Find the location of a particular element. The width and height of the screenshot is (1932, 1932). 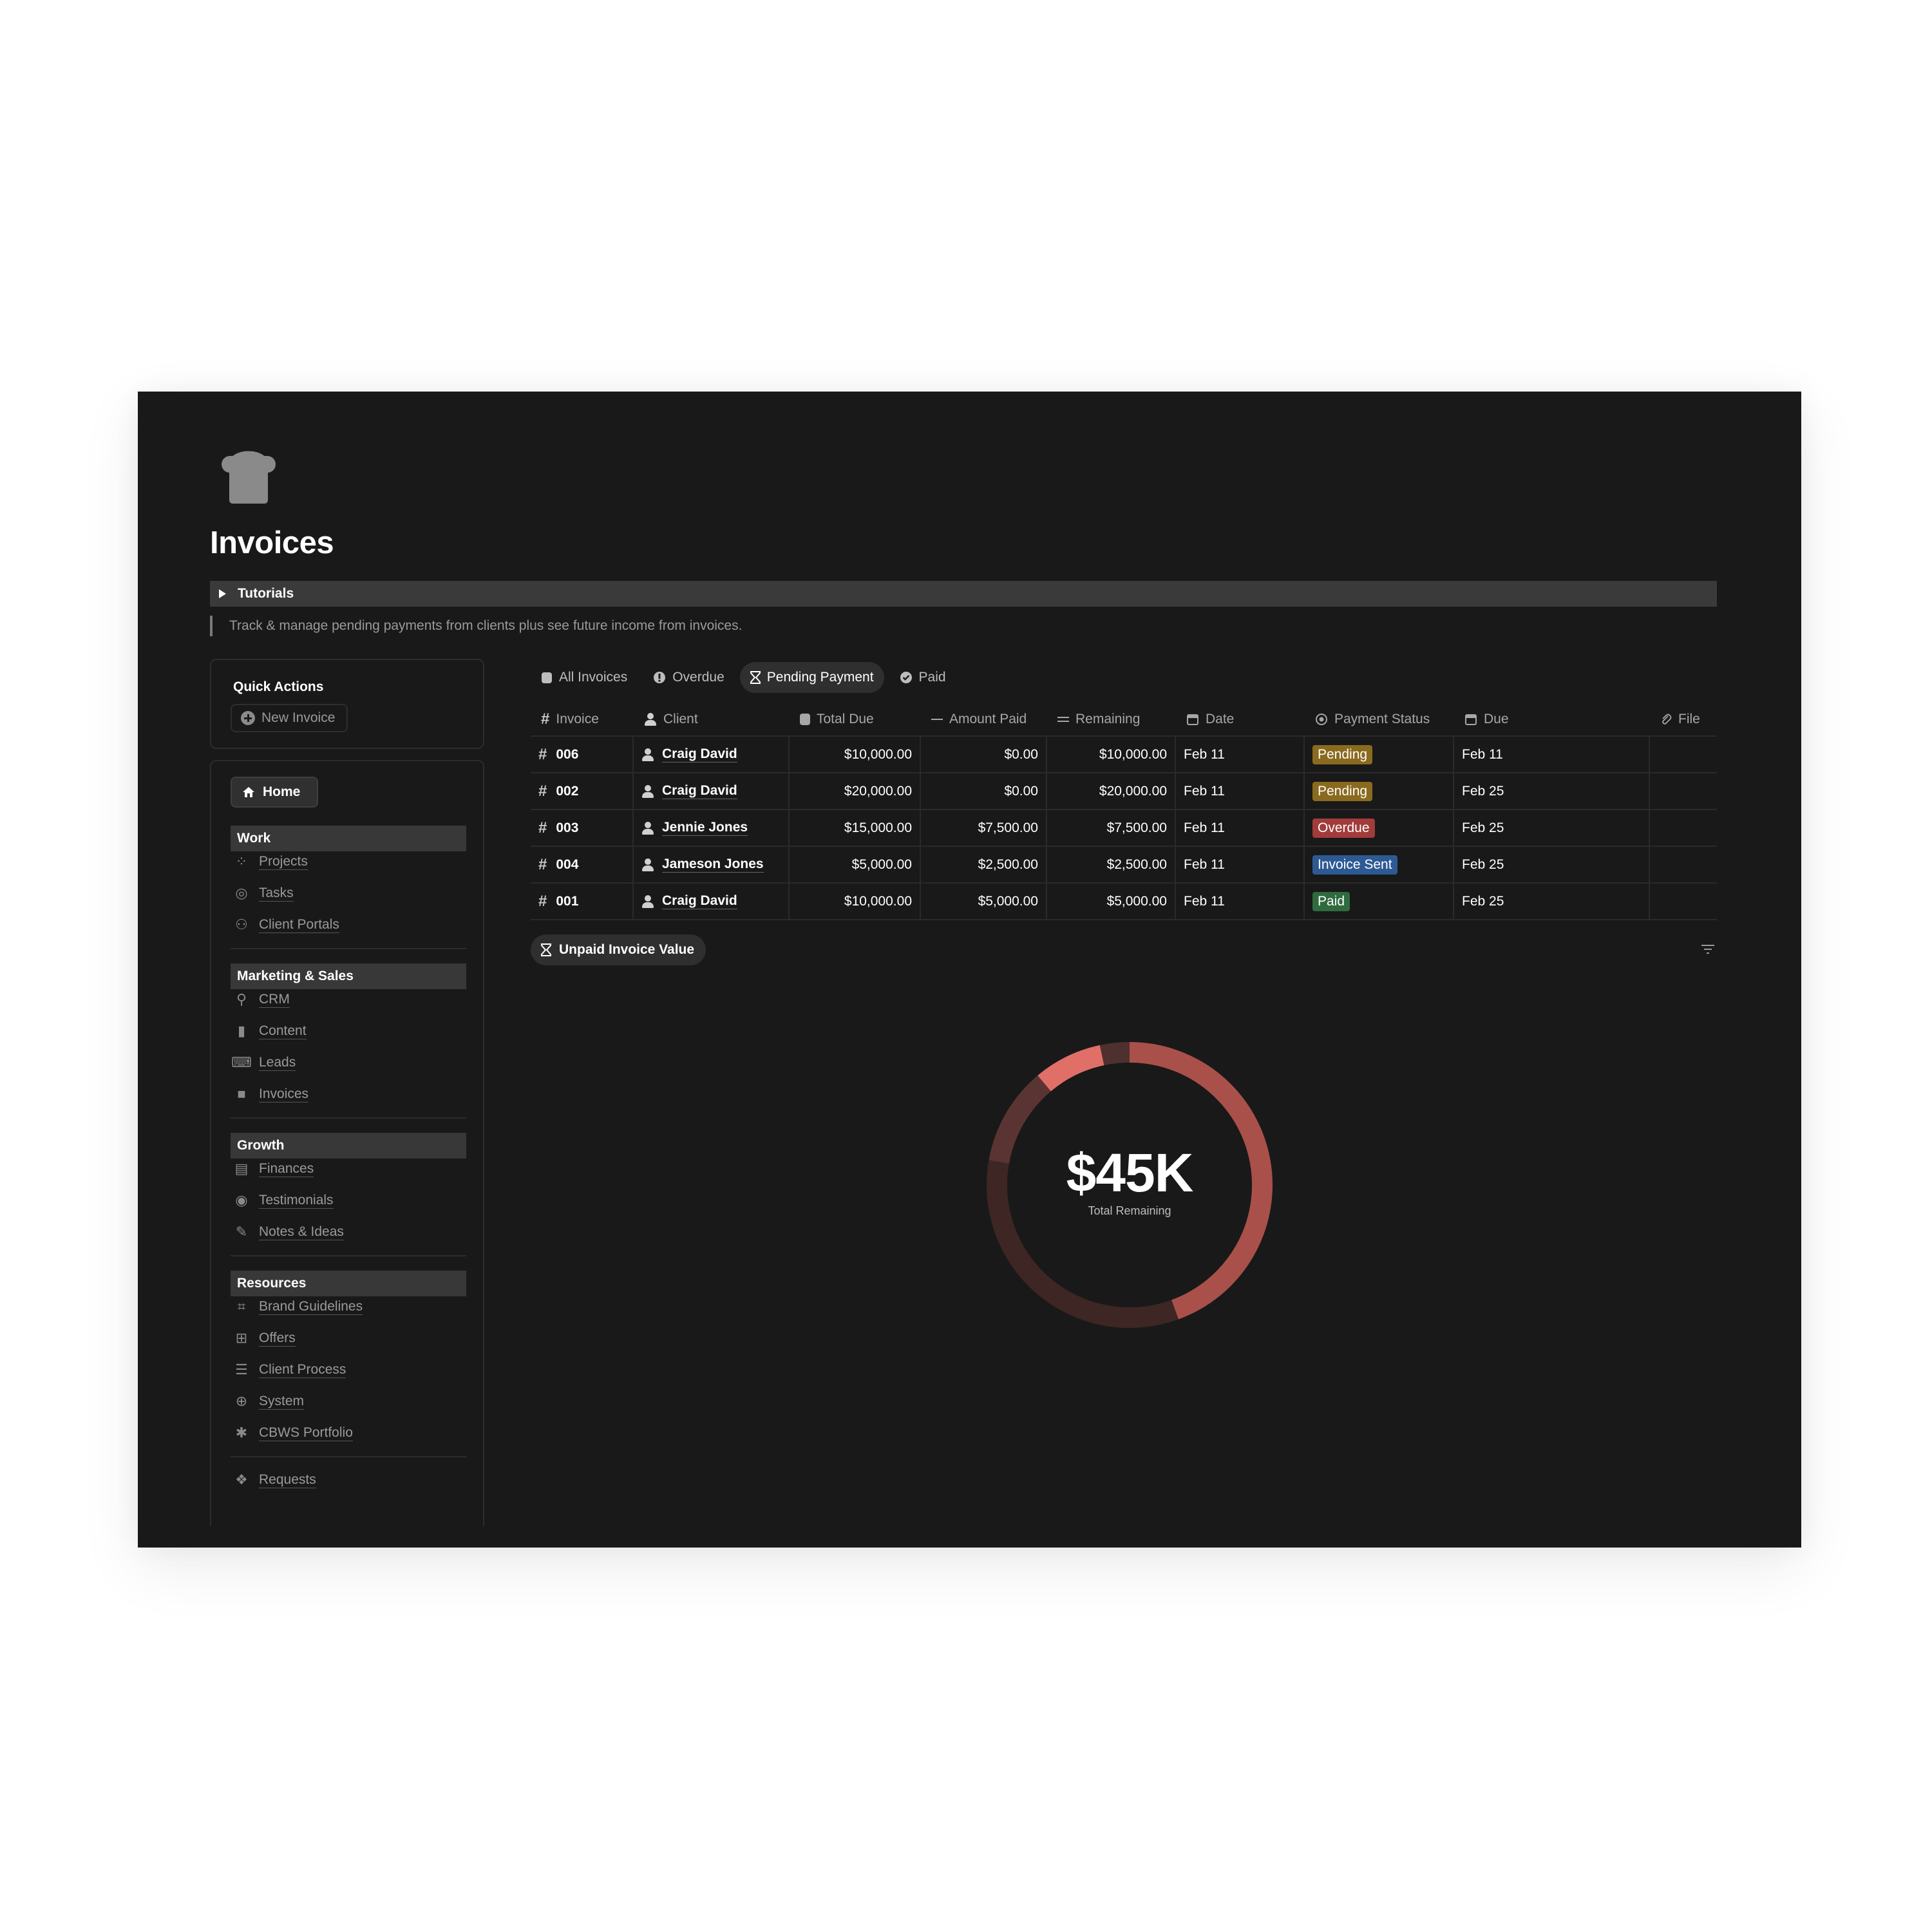

filter-icon is located at coordinates (1708, 949).